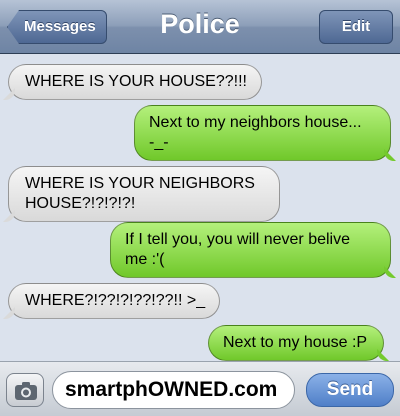  I want to click on message-text-line: HOUSE?!?!?!?!, so click(80, 203).